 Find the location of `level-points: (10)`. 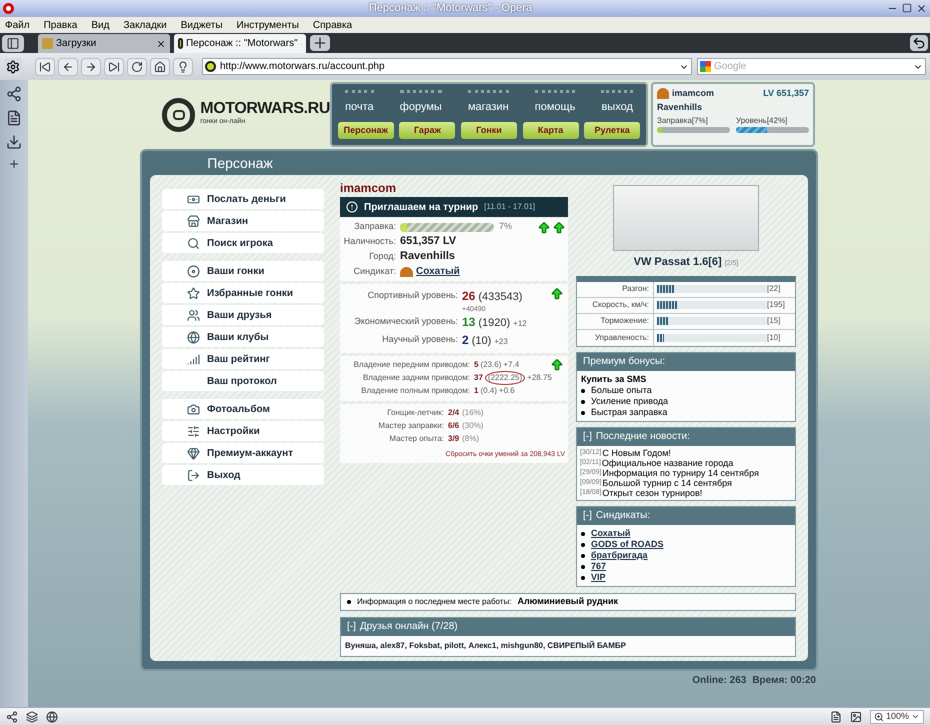

level-points: (10) is located at coordinates (482, 341).